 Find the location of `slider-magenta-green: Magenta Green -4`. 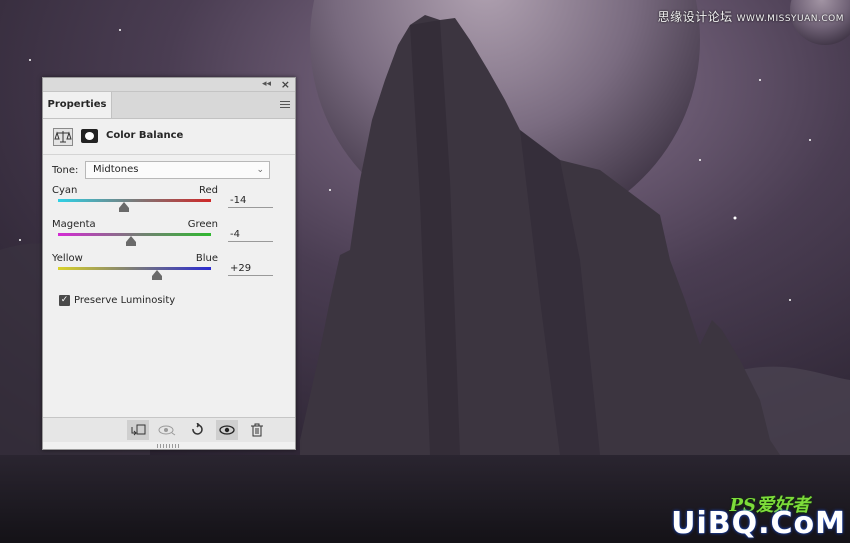

slider-magenta-green: Magenta Green -4 is located at coordinates (169, 236).